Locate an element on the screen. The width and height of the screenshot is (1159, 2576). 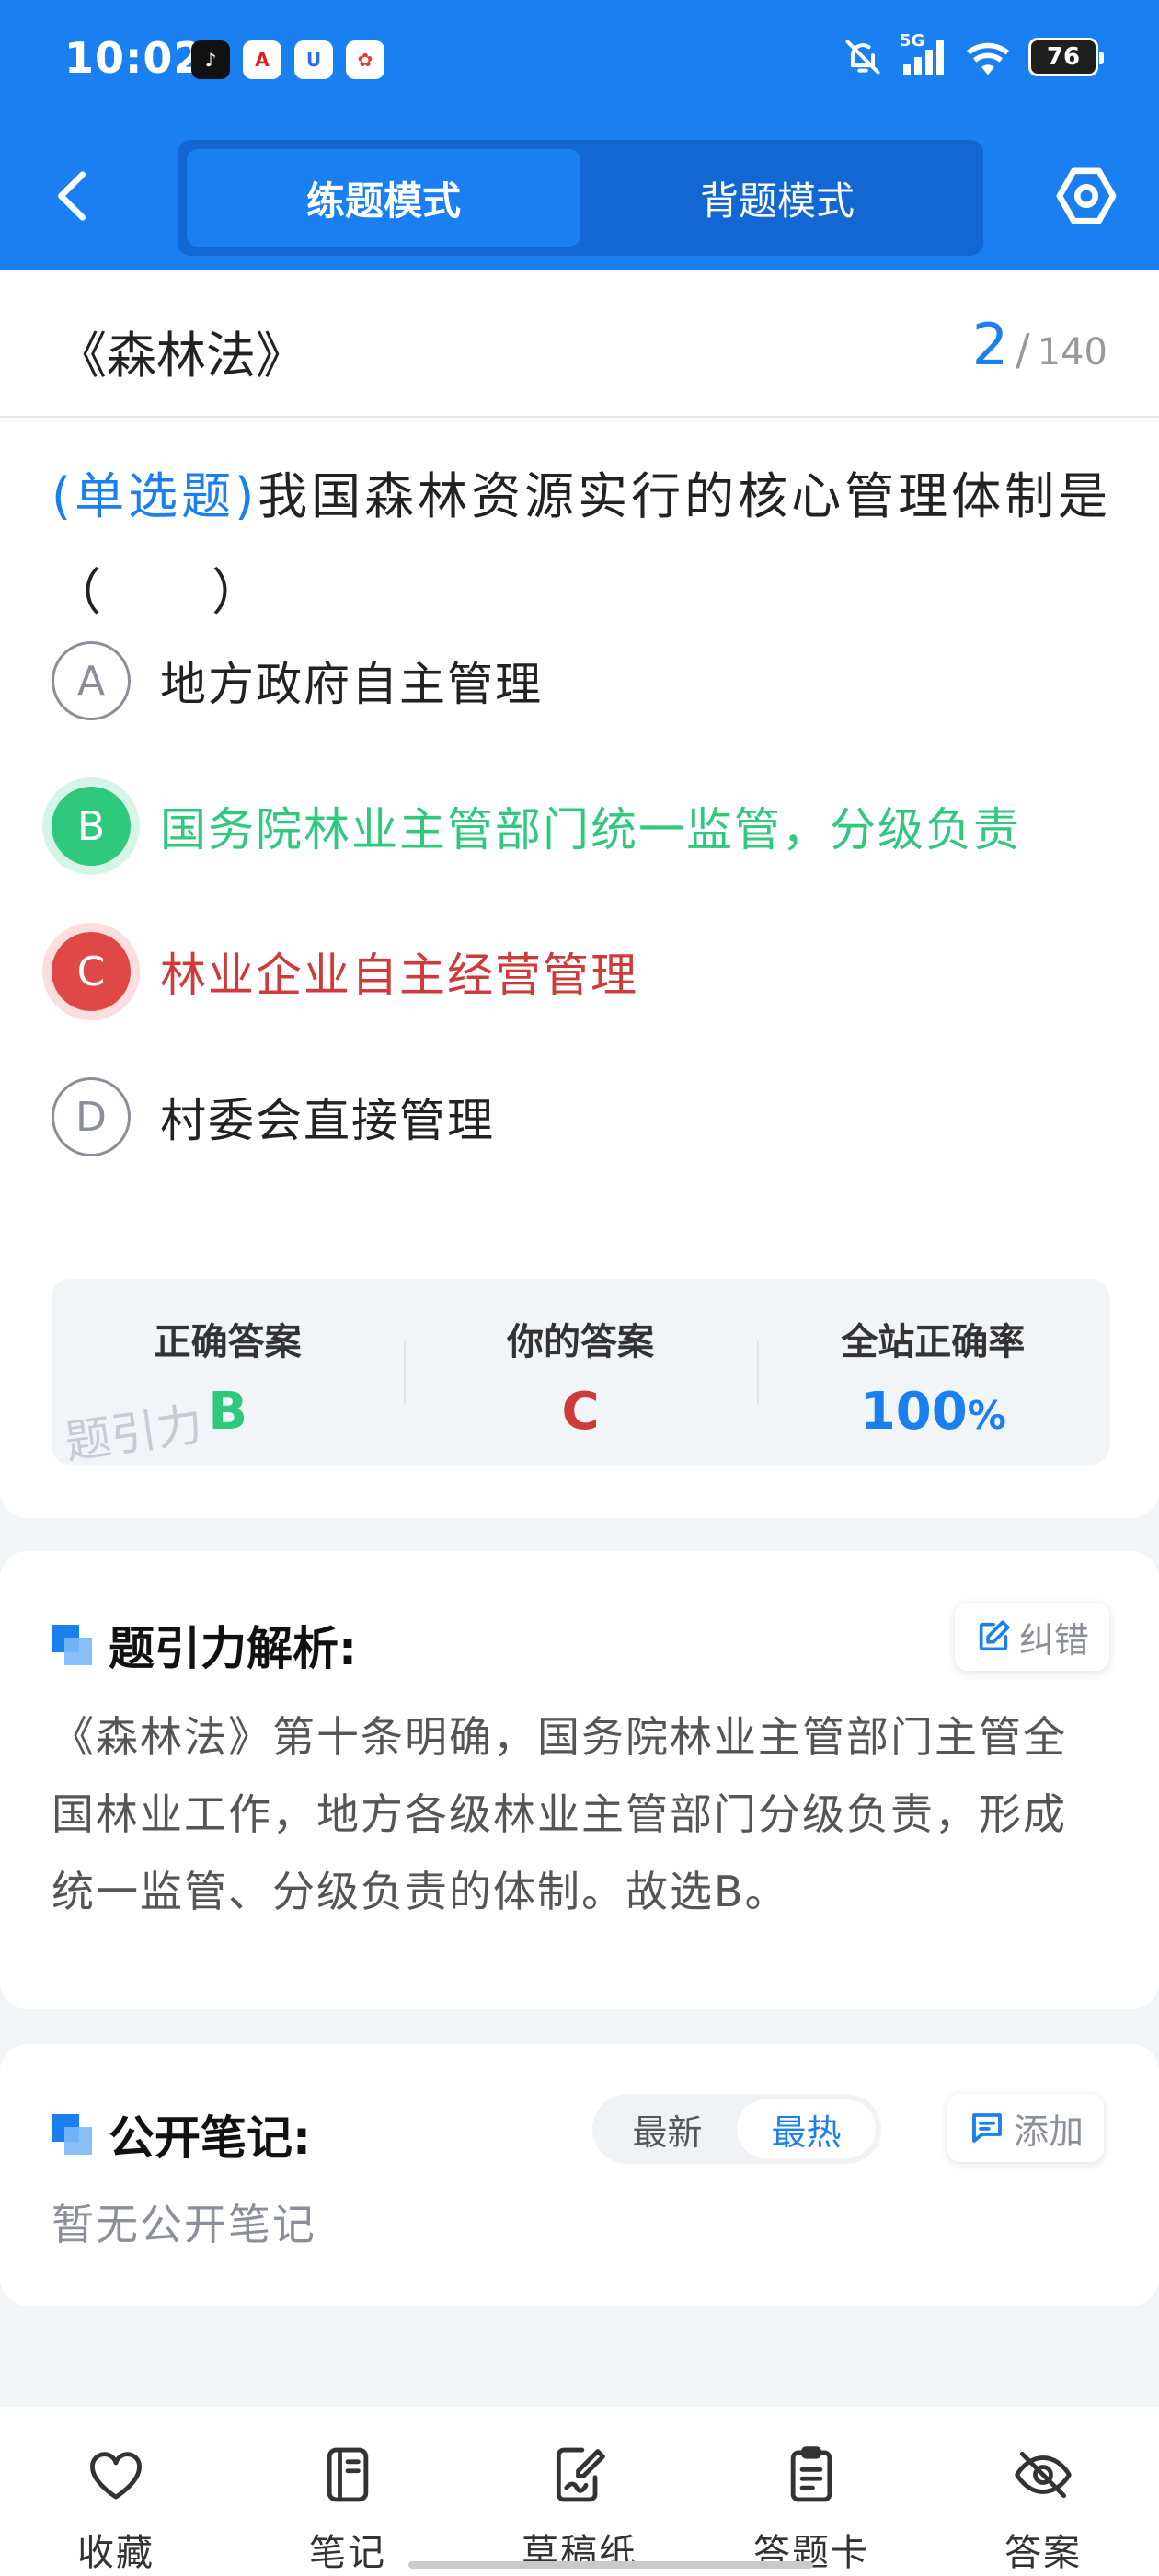
law-title: 《森林法》 is located at coordinates (181, 356).